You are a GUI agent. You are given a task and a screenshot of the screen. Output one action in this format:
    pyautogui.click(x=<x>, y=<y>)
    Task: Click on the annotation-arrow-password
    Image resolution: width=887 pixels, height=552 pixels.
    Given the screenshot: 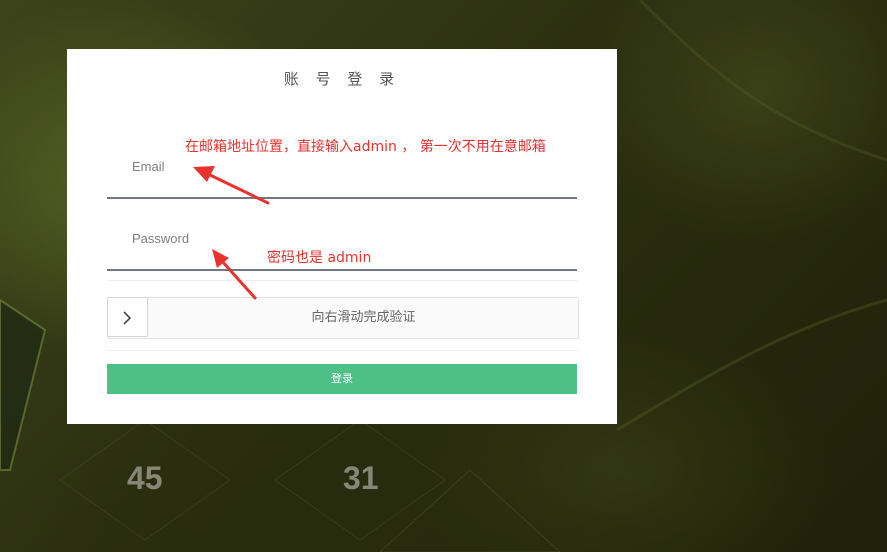 What is the action you would take?
    pyautogui.click(x=234, y=274)
    